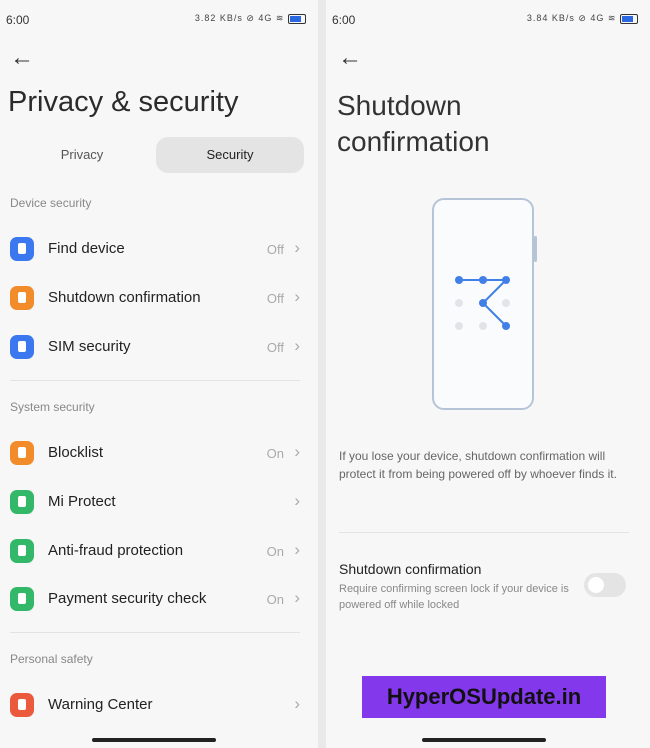 This screenshot has height=748, width=650. What do you see at coordinates (22, 502) in the screenshot?
I see `shield-check-icon` at bounding box center [22, 502].